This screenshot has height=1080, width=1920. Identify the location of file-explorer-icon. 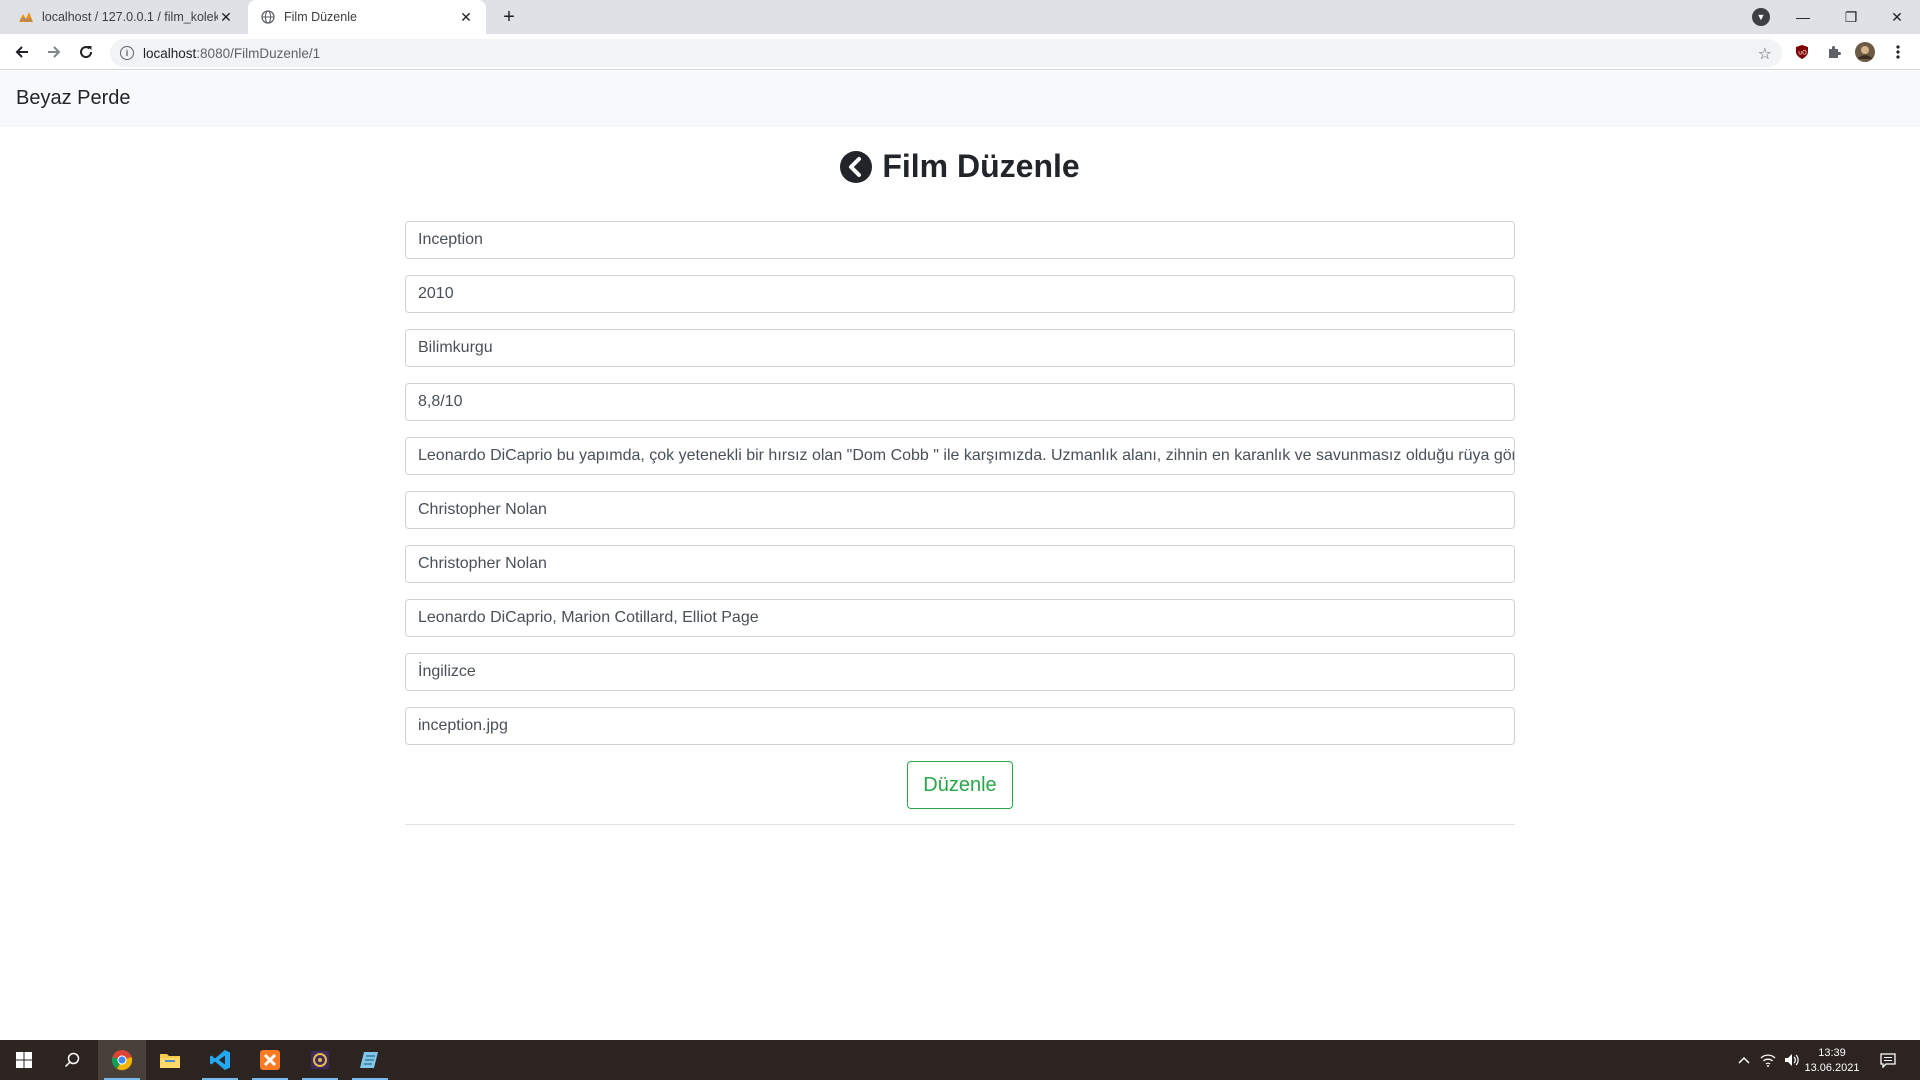
(170, 1060).